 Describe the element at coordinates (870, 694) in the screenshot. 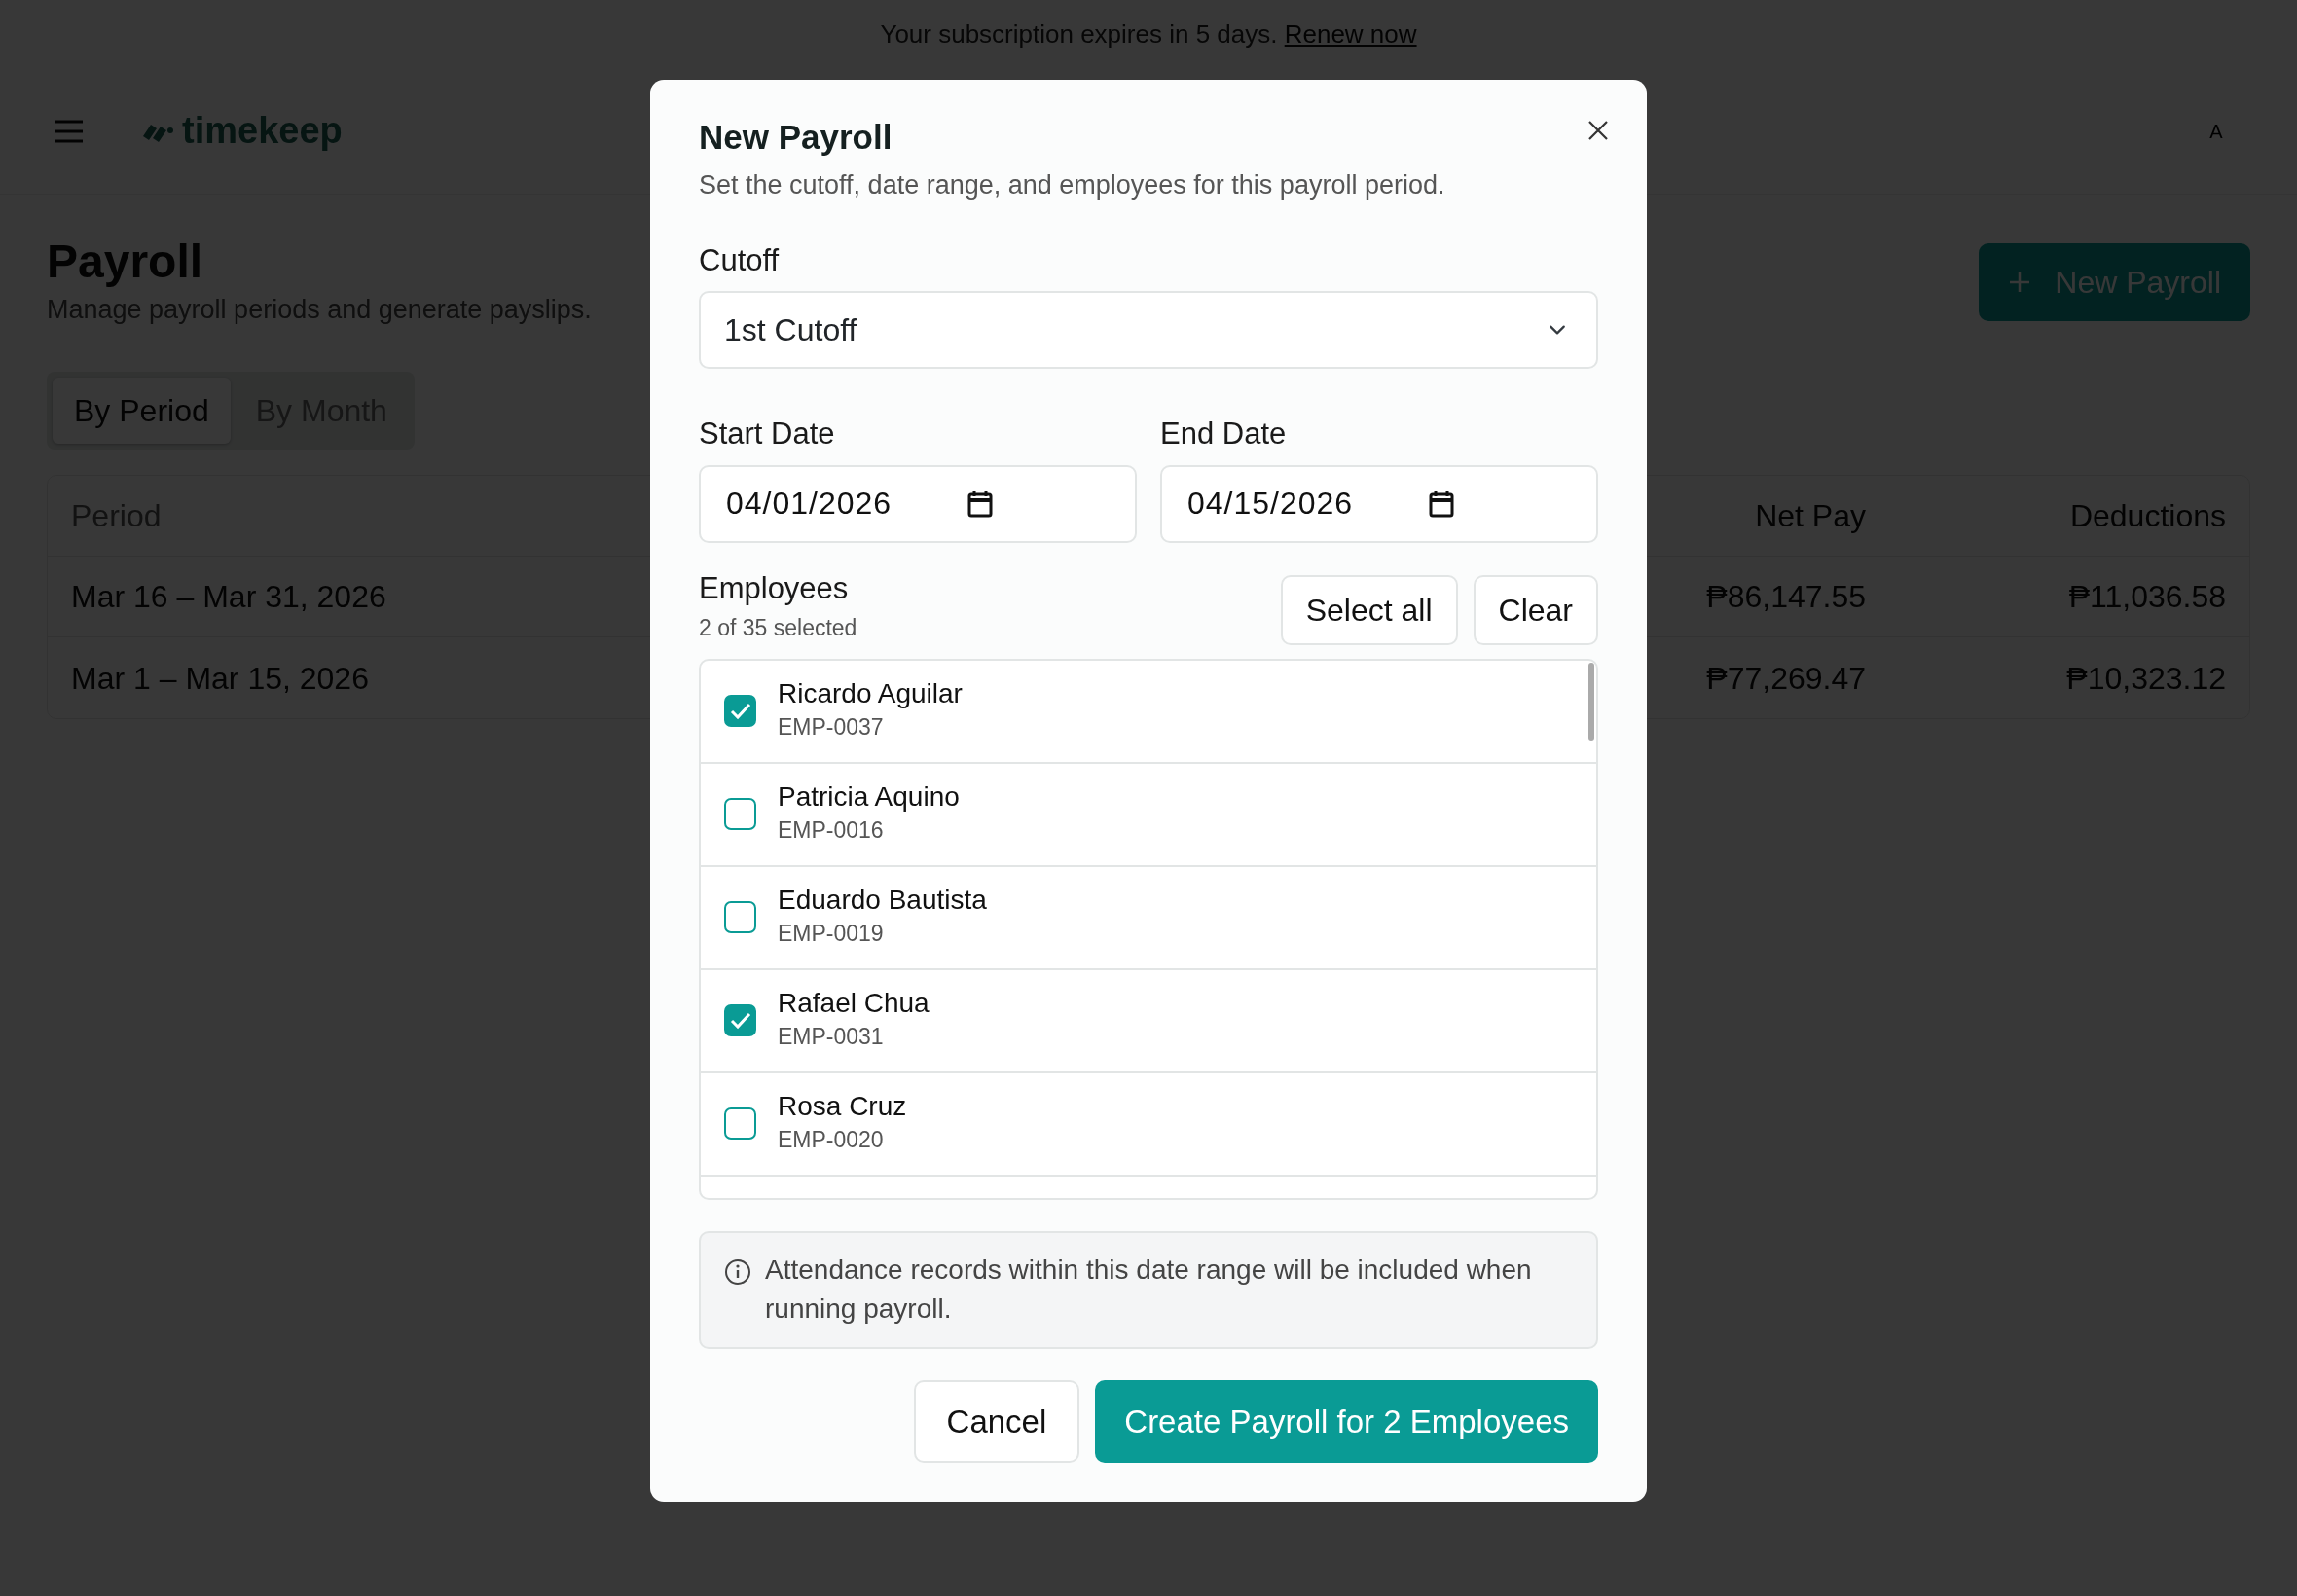

I see `employee-name: Ricardo Aguilar` at that location.